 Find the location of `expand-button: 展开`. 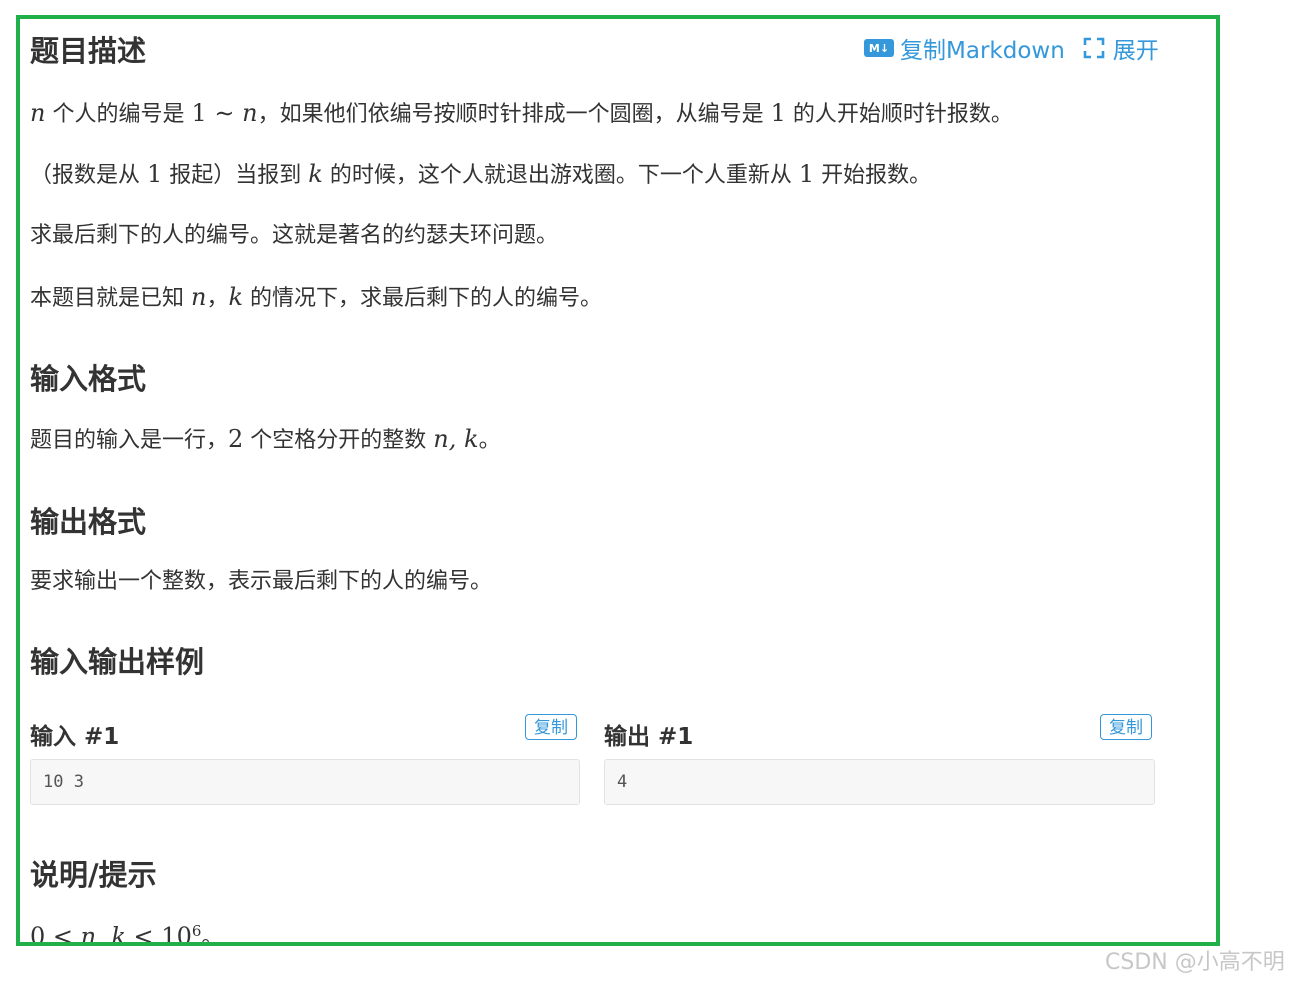

expand-button: 展开 is located at coordinates (1121, 48).